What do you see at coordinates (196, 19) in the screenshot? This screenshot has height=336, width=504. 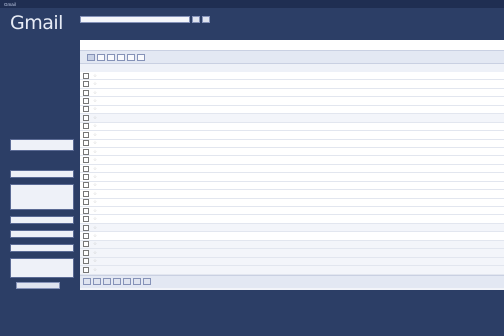 I see `search-mail-button` at bounding box center [196, 19].